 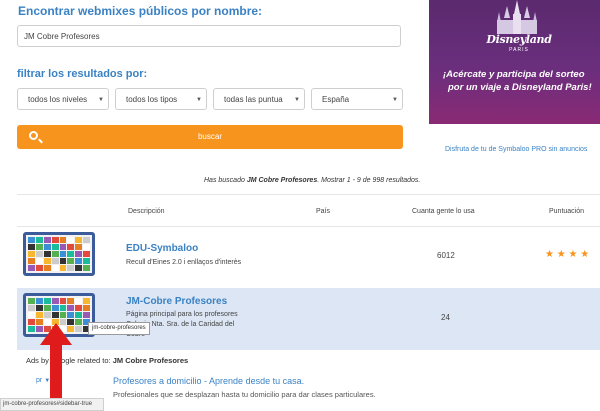 I want to click on search-by-name-heading: Encontrar webmixes públicos por nombre:, so click(x=140, y=11).